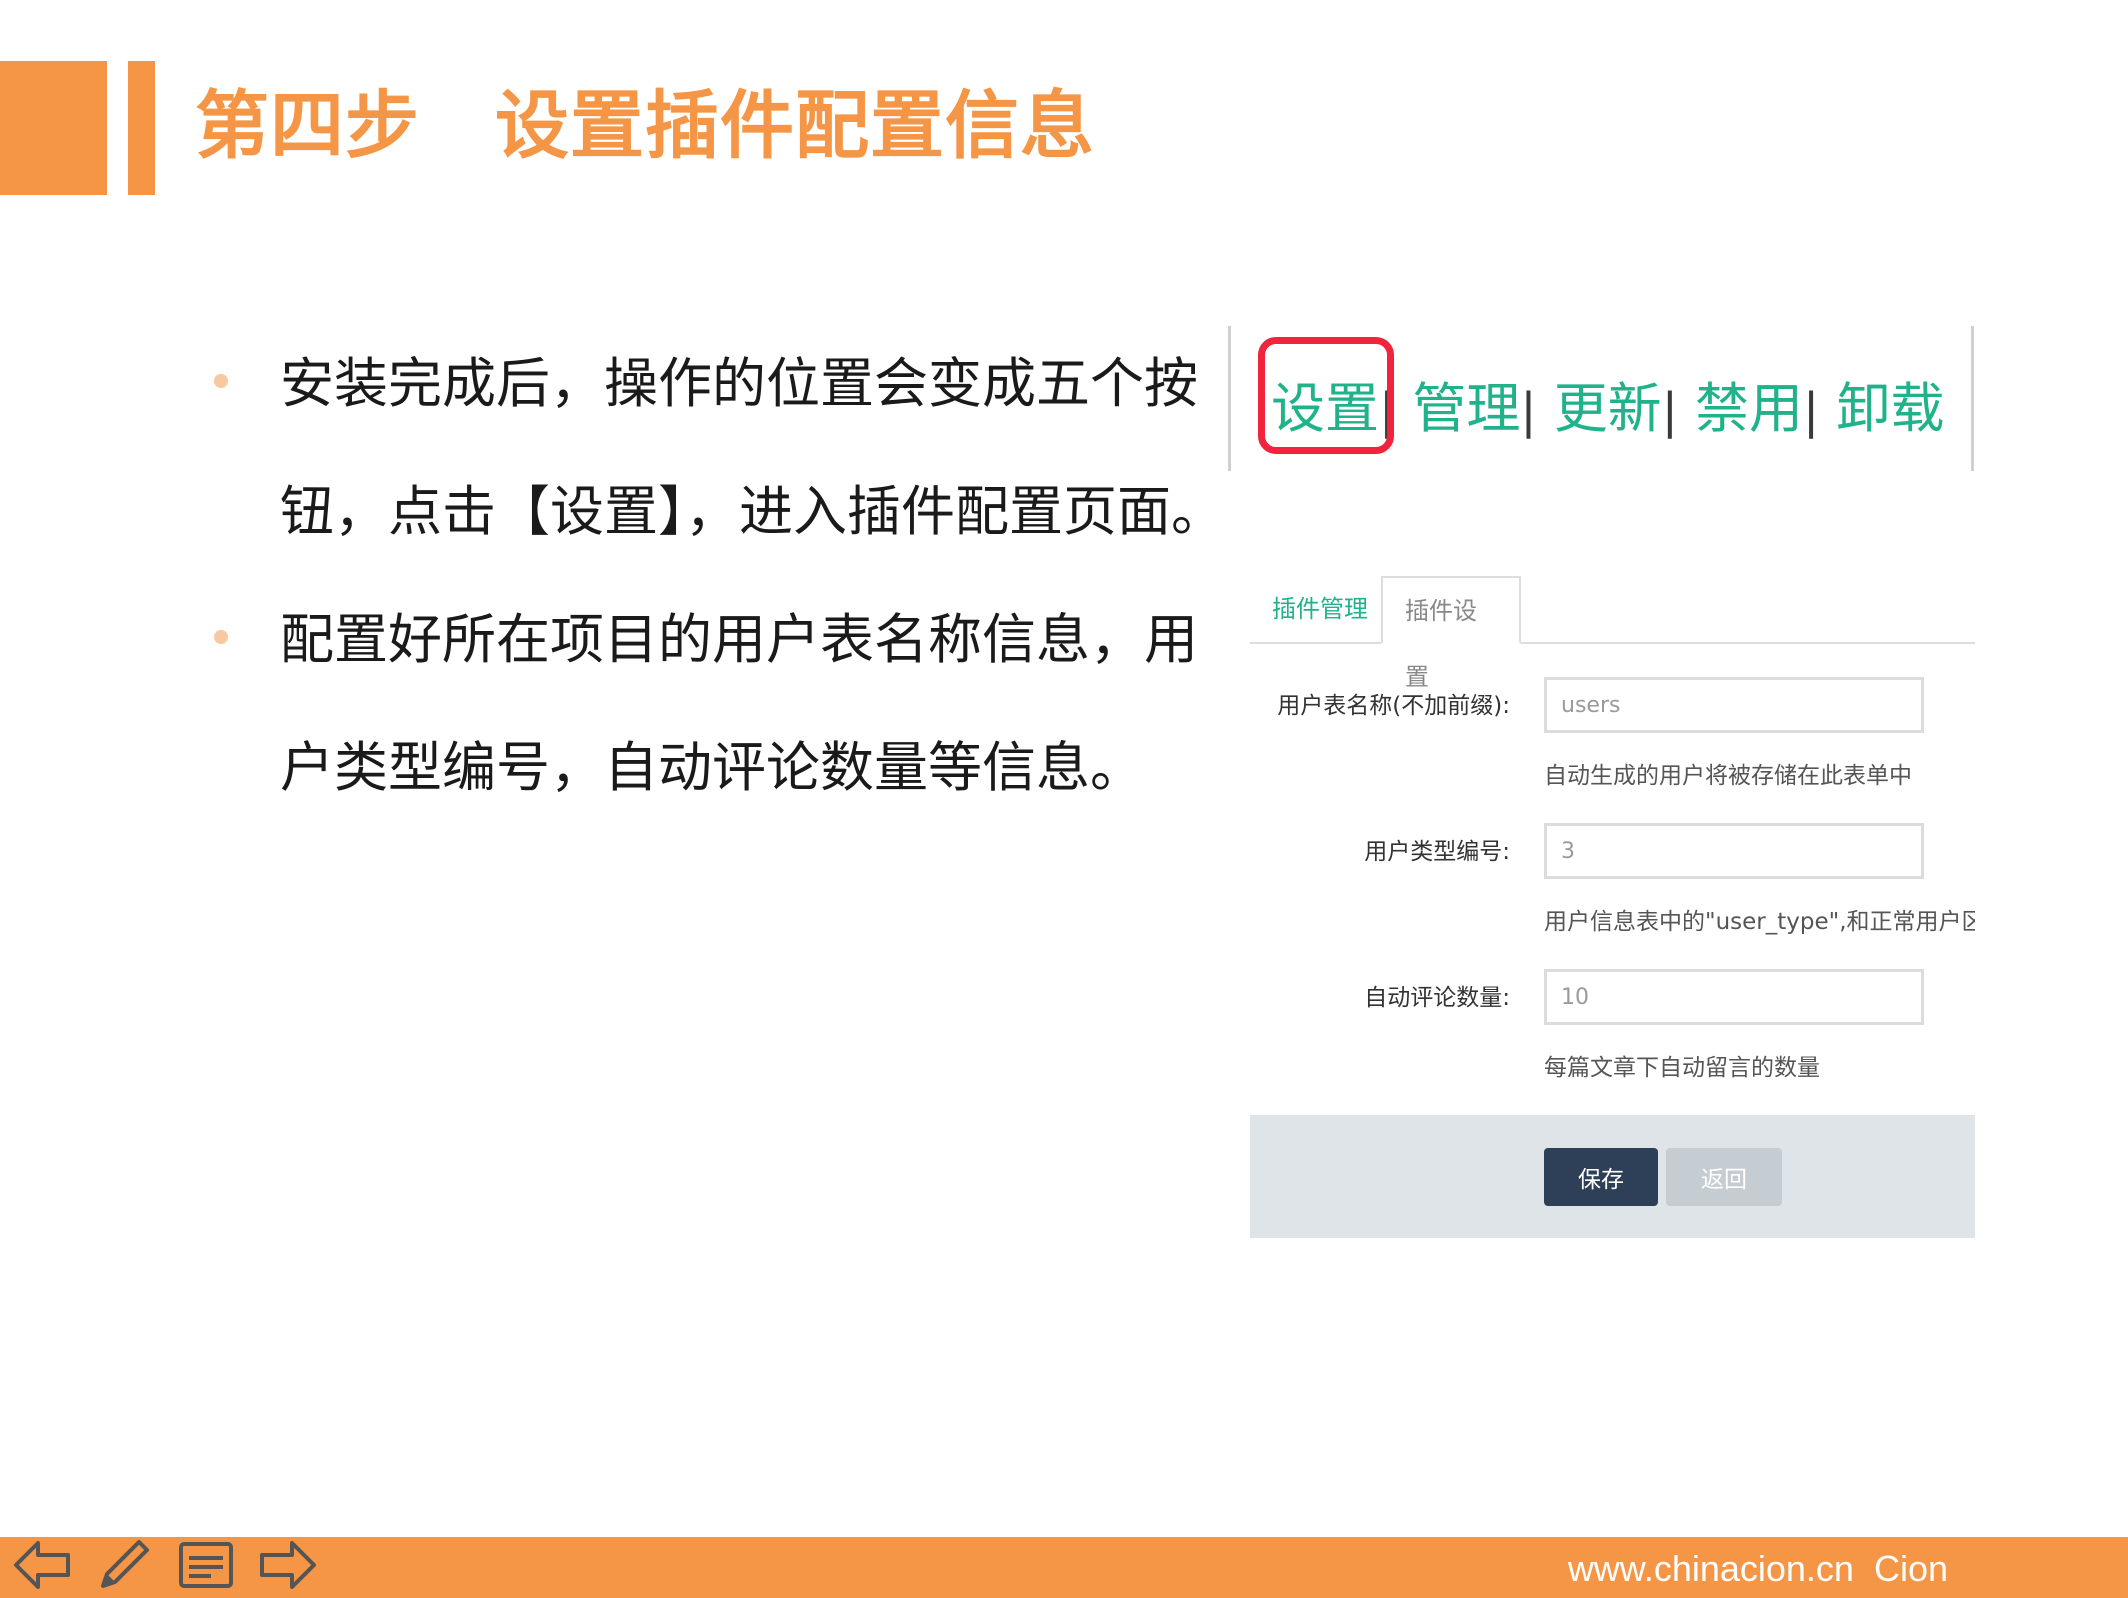  I want to click on page-title: 第四步 设置插件配置信息, so click(645, 126).